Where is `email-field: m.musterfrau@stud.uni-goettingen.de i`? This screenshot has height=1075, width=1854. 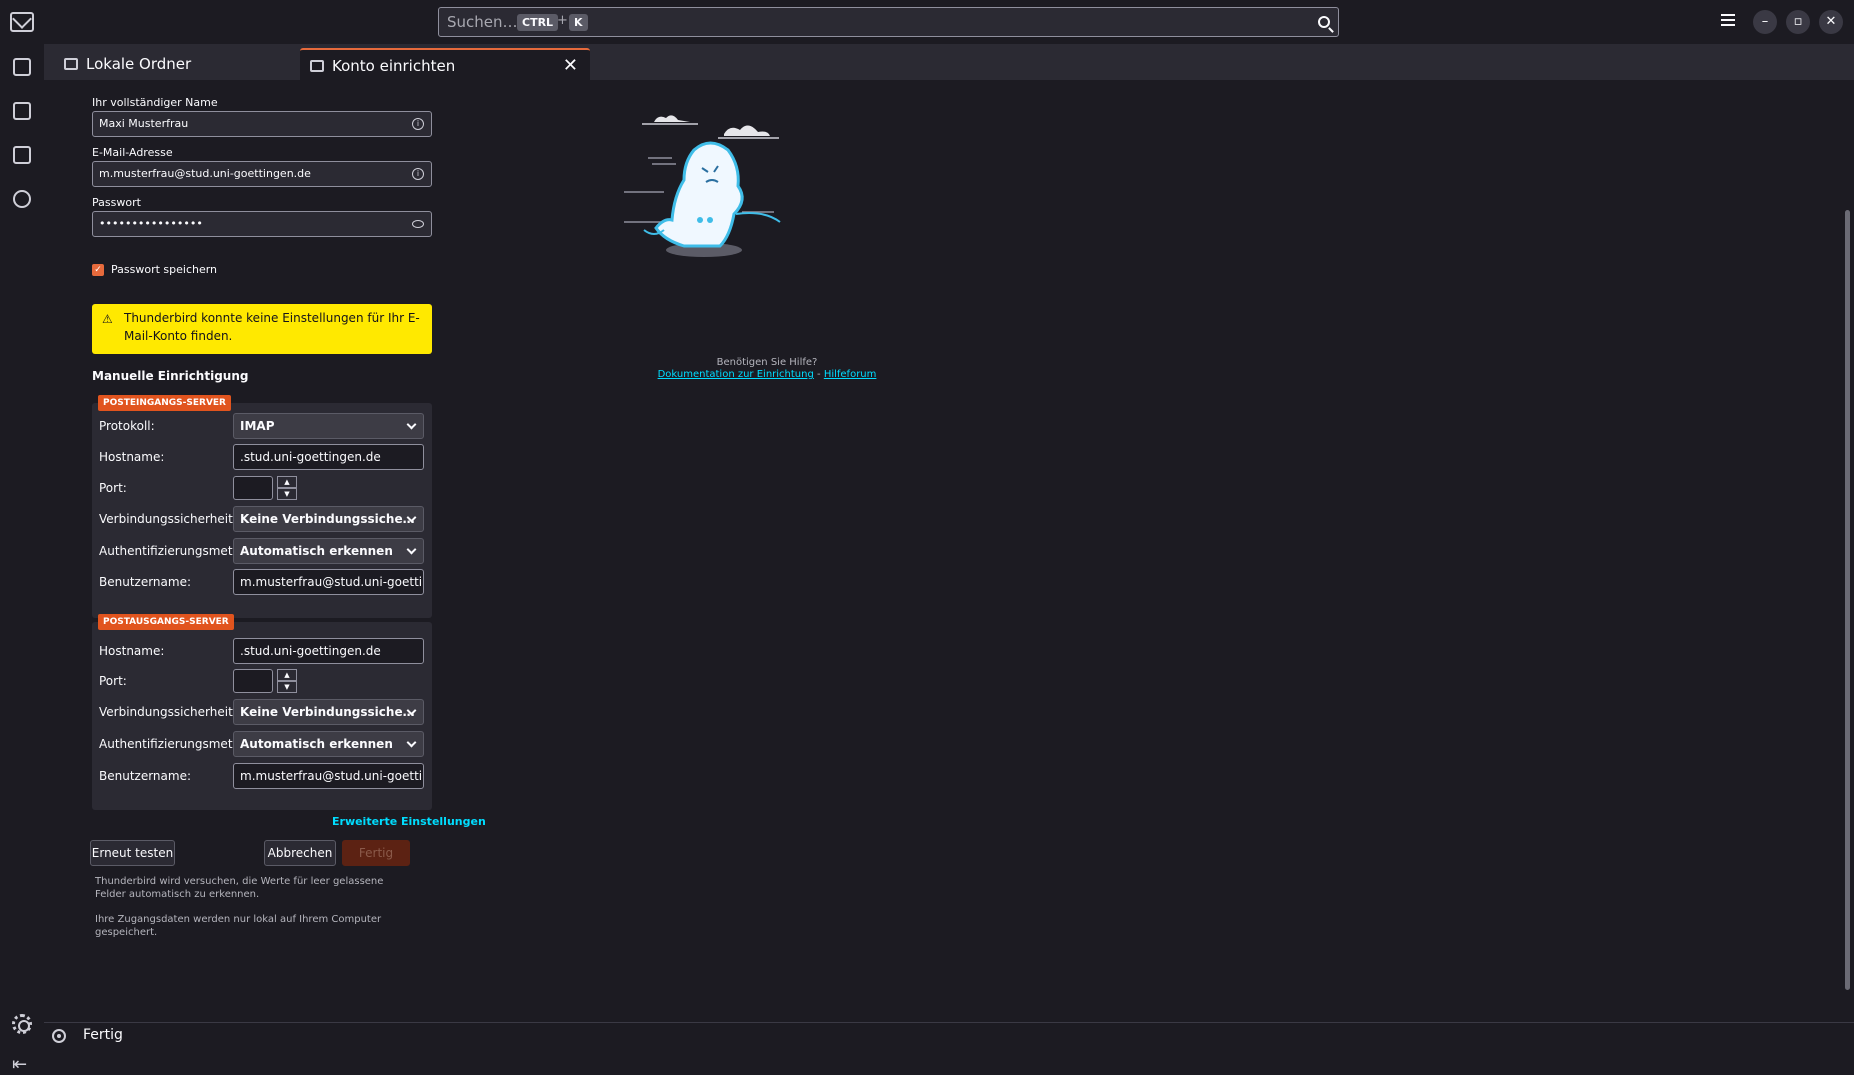
email-field: m.musterfrau@stud.uni-goettingen.de i is located at coordinates (262, 174).